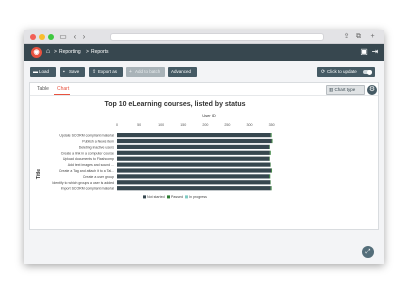  I want to click on chart-type-label: Chart type, so click(345, 89).